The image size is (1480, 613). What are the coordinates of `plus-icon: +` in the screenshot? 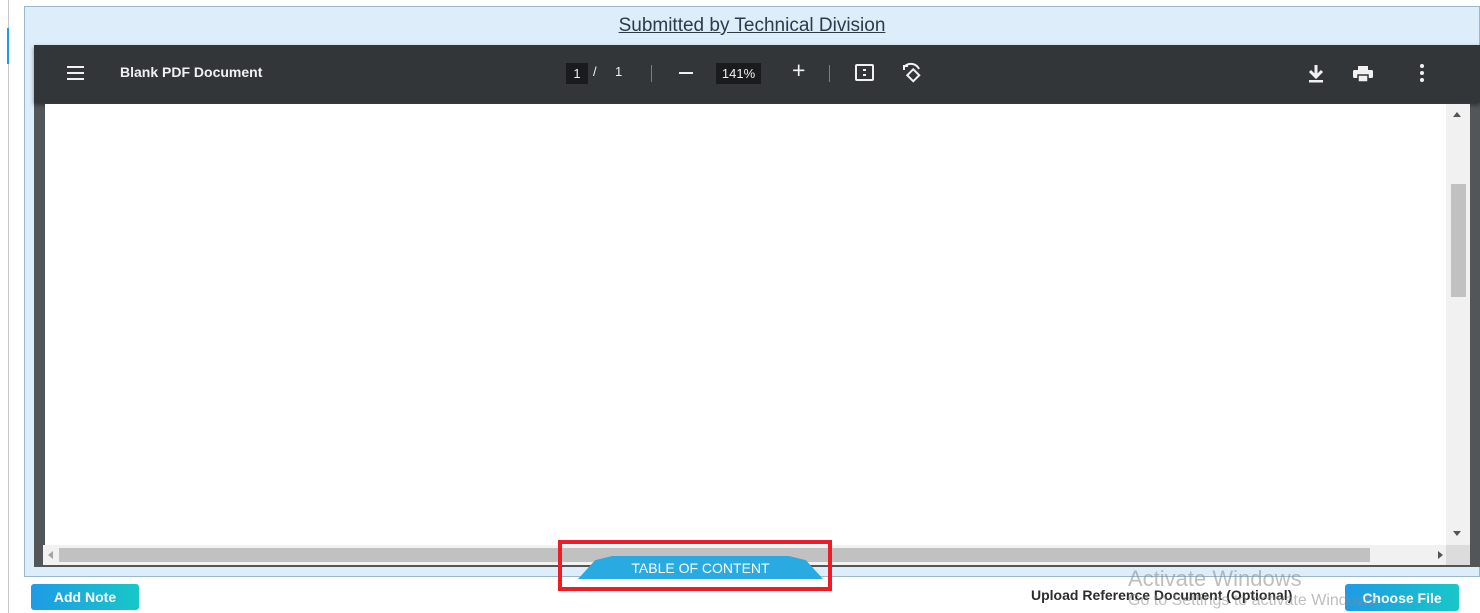 It's located at (799, 70).